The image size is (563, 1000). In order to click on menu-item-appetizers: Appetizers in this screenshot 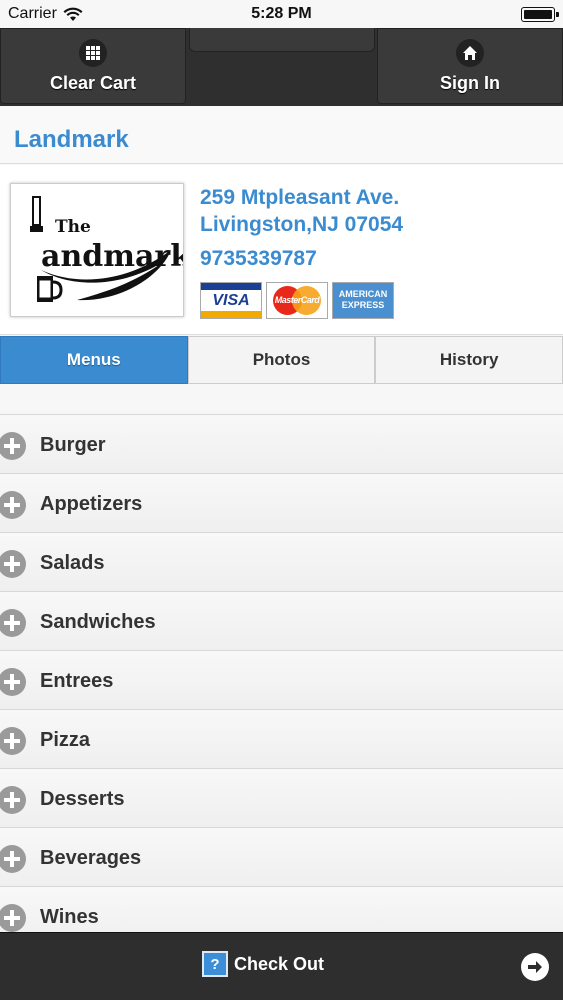, I will do `click(281, 502)`.